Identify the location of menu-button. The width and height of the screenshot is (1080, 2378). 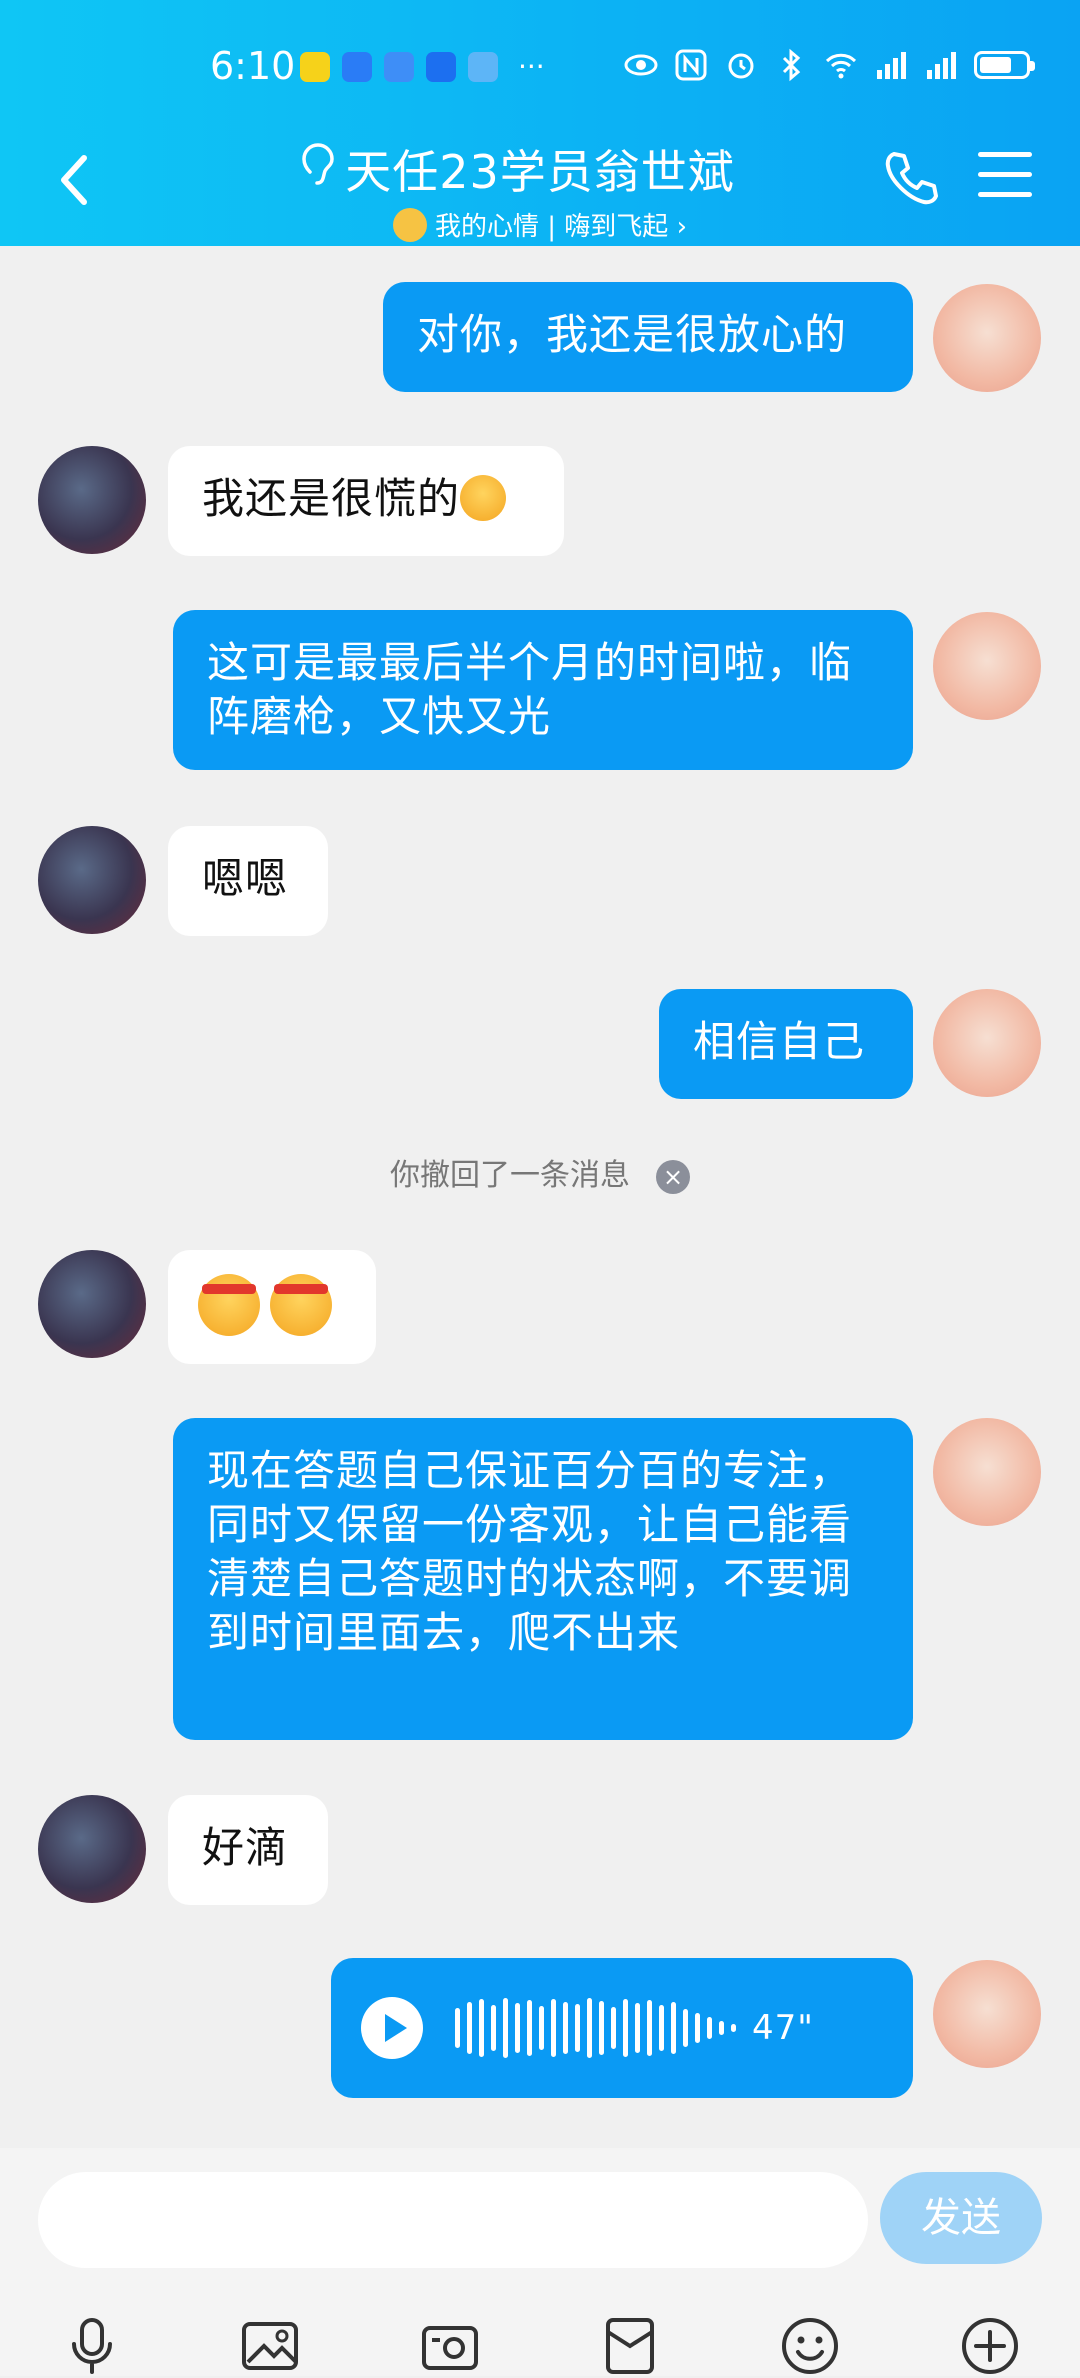
(1005, 177).